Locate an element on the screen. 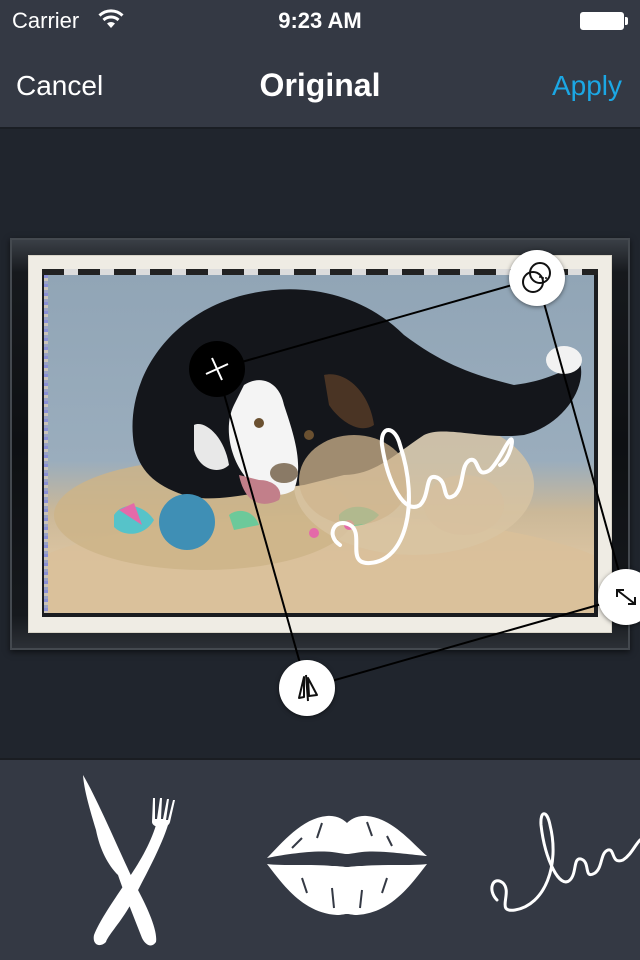 Image resolution: width=640 pixels, height=960 pixels. lips-icon is located at coordinates (347, 865).